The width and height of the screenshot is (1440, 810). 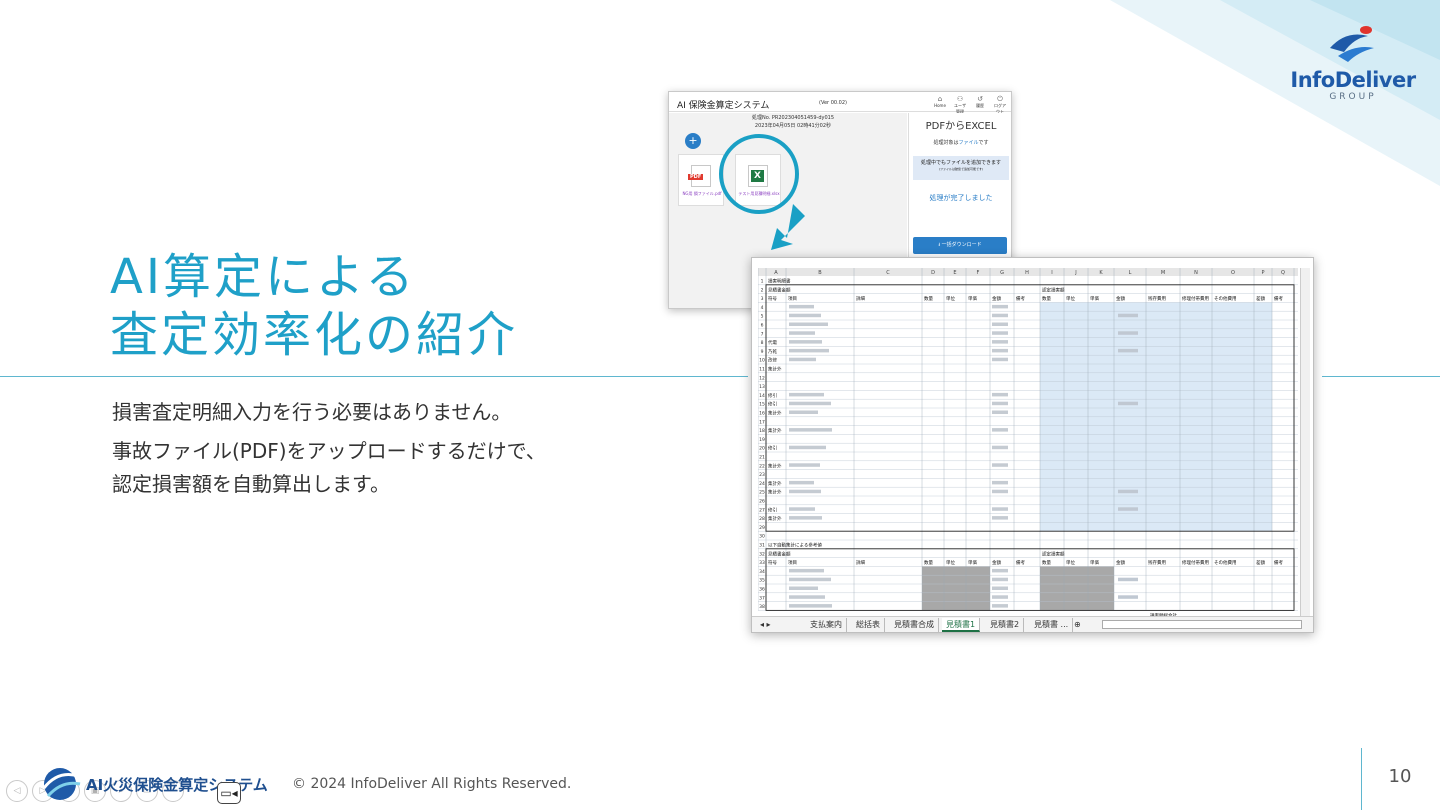 I want to click on excel-certified-label-2: 認定損害額, so click(x=1053, y=553).